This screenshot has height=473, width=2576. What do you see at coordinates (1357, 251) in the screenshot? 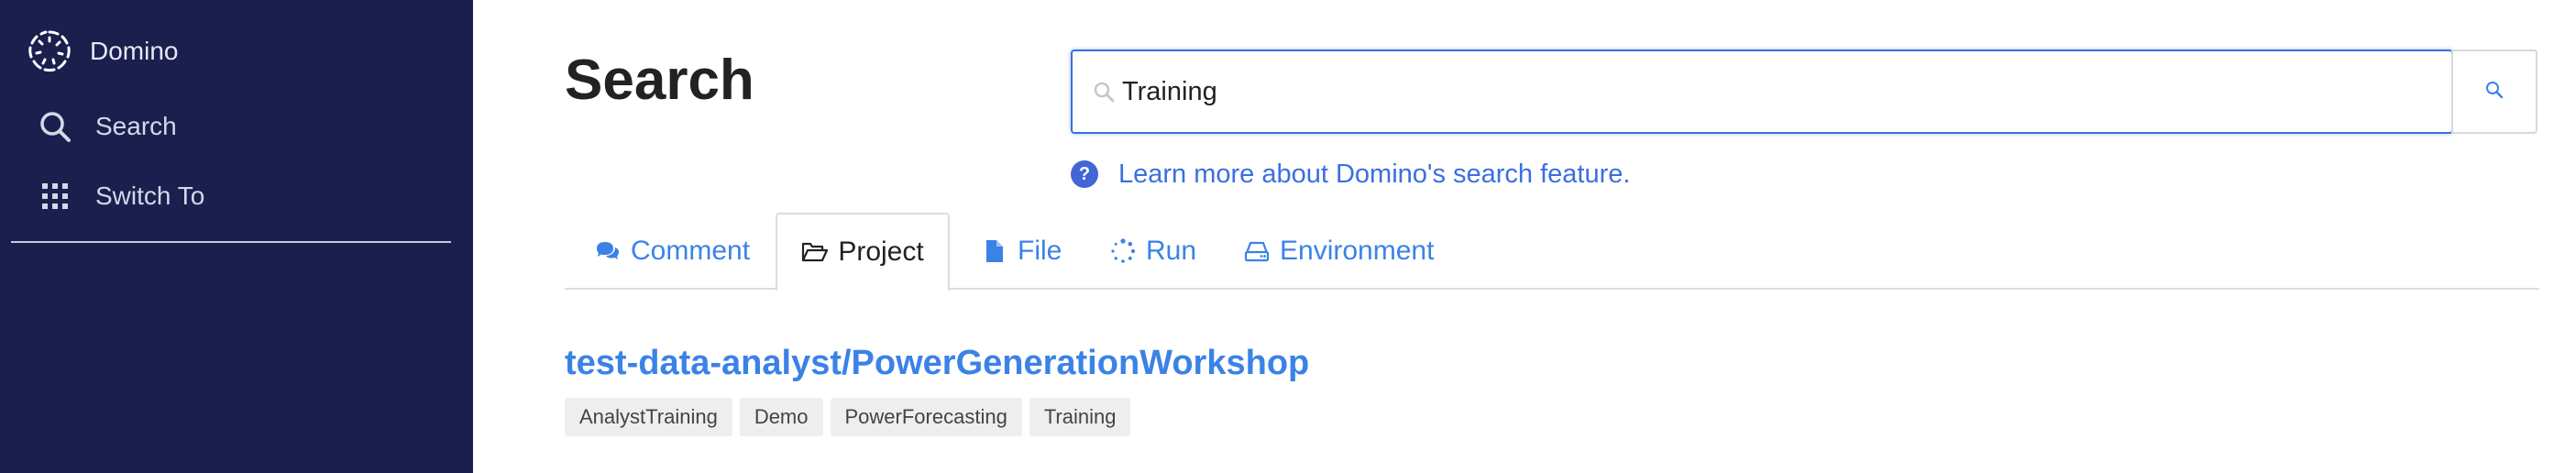
I see `tab-label: Environment` at bounding box center [1357, 251].